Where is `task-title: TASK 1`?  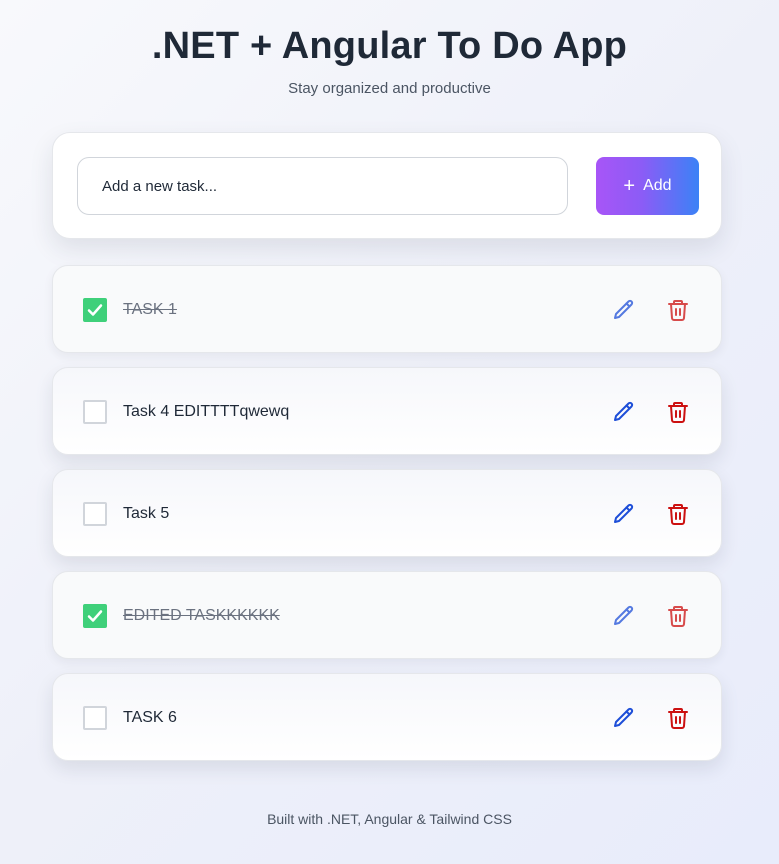 task-title: TASK 1 is located at coordinates (150, 309).